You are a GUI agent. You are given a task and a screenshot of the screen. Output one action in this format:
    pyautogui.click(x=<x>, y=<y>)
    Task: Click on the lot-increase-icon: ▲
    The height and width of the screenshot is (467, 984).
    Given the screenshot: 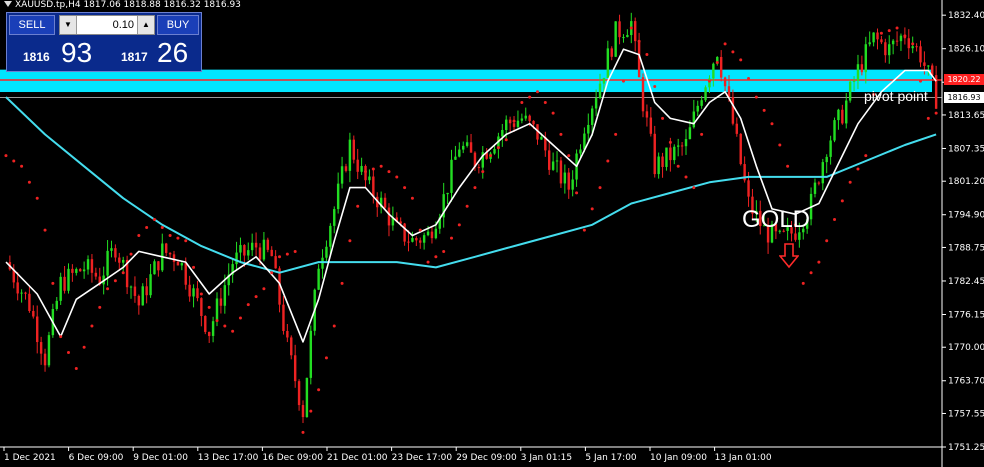 What is the action you would take?
    pyautogui.click(x=145, y=25)
    